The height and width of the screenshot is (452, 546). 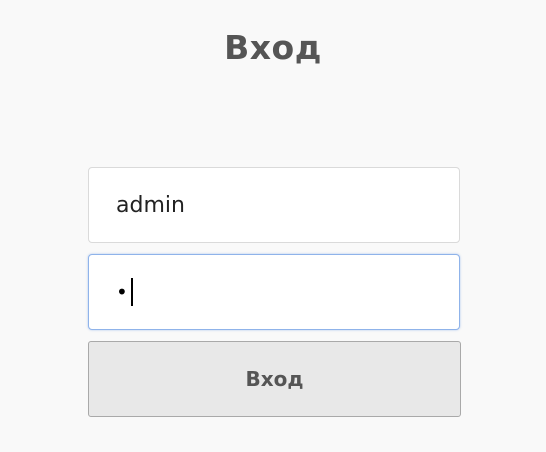 I want to click on password-value: •, so click(x=122, y=292).